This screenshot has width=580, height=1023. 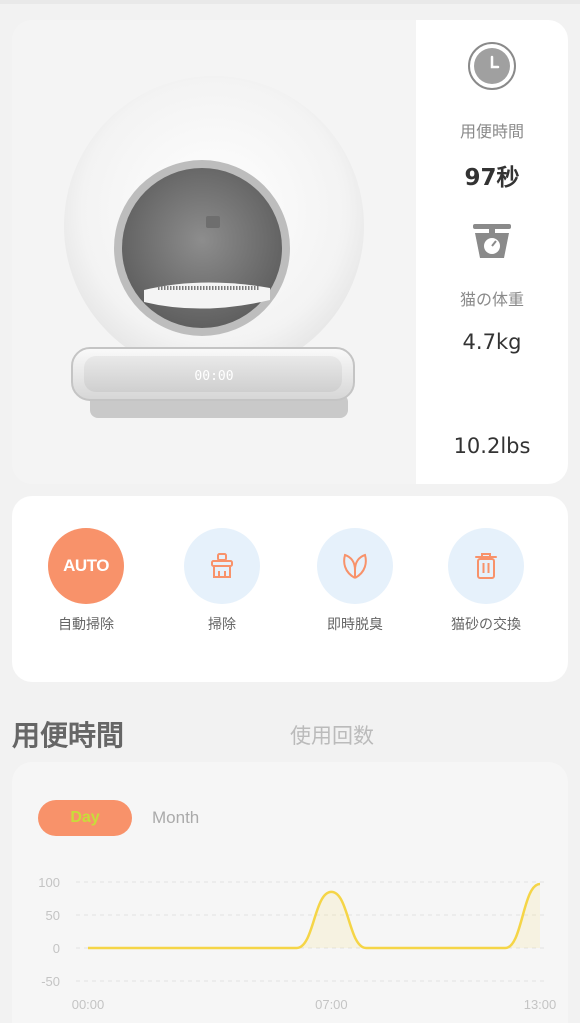 I want to click on auto-clean-action: AUTO 自動掃除, so click(x=86, y=581).